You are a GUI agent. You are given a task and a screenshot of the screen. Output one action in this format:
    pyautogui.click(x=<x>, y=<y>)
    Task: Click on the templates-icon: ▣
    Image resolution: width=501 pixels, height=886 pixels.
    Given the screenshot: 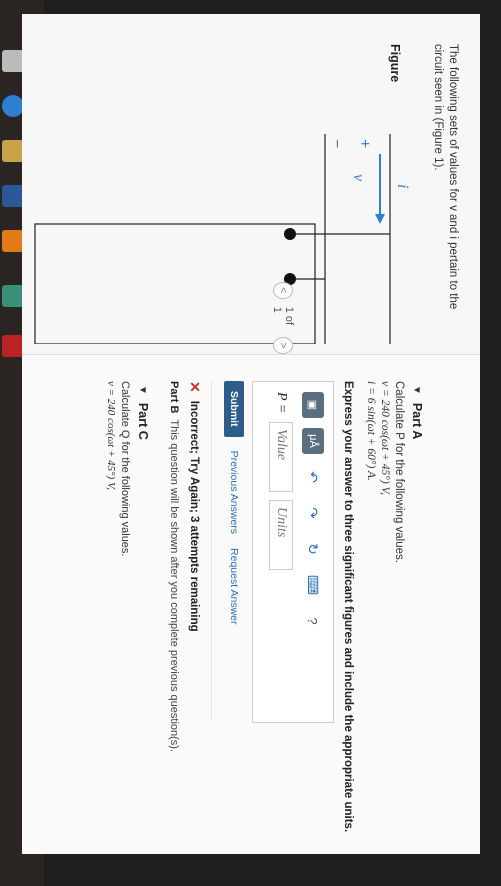 What is the action you would take?
    pyautogui.click(x=313, y=405)
    